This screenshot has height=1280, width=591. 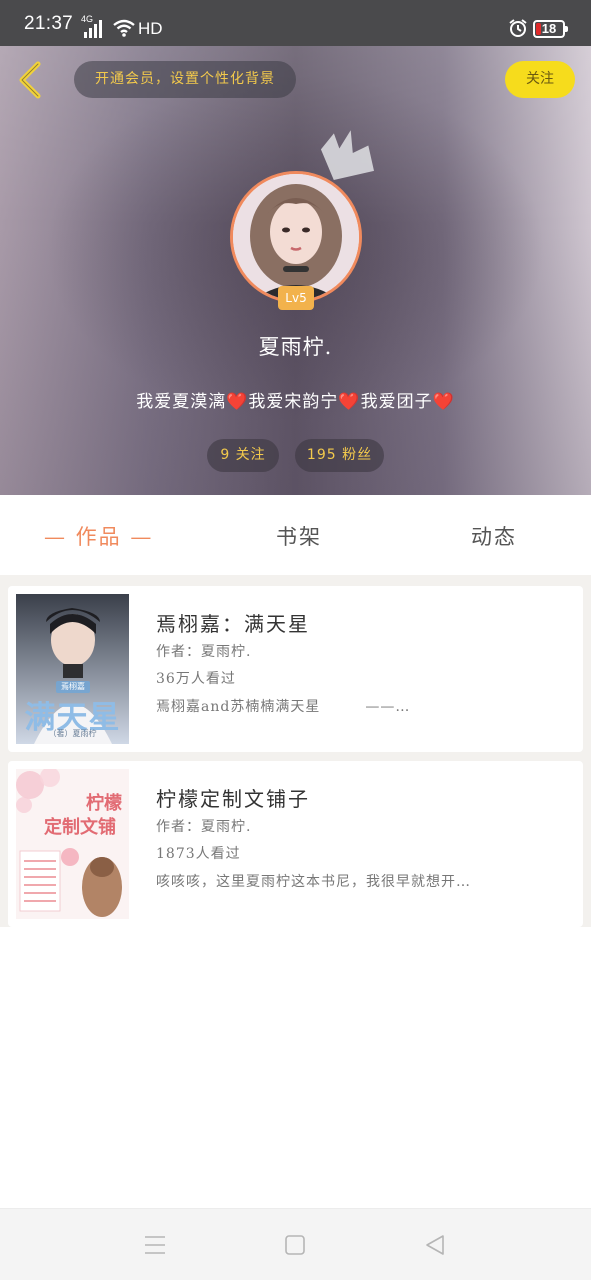 I want to click on user-bio: 我爱夏漠漓❤️我爱宋韵宁❤️我爱团子❤️, so click(x=295, y=399).